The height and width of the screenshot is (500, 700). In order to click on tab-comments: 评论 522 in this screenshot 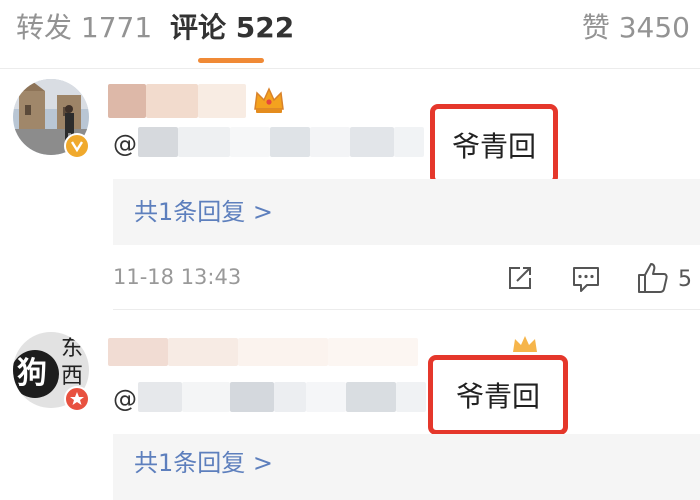, I will do `click(232, 28)`.